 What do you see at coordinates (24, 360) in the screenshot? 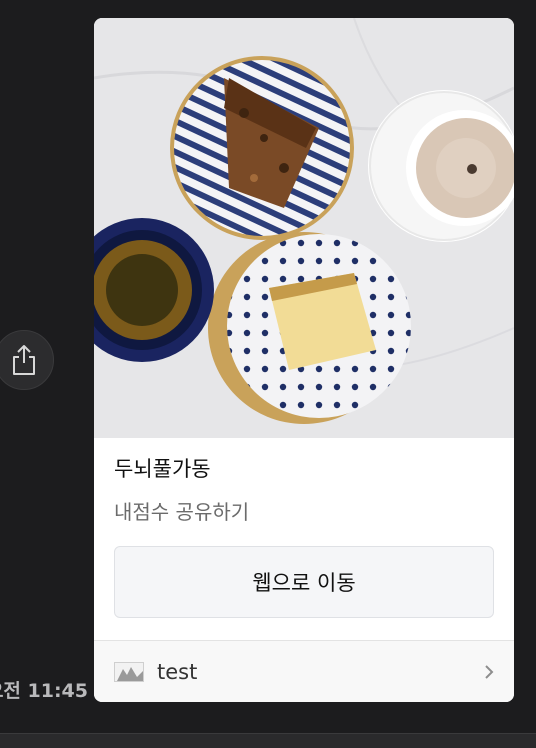
I see `share-icon` at bounding box center [24, 360].